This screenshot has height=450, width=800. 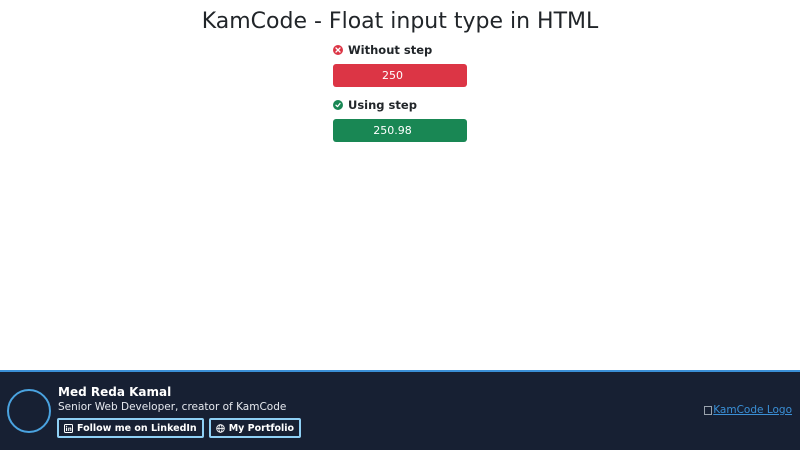 What do you see at coordinates (68, 428) in the screenshot?
I see `linkedin-icon` at bounding box center [68, 428].